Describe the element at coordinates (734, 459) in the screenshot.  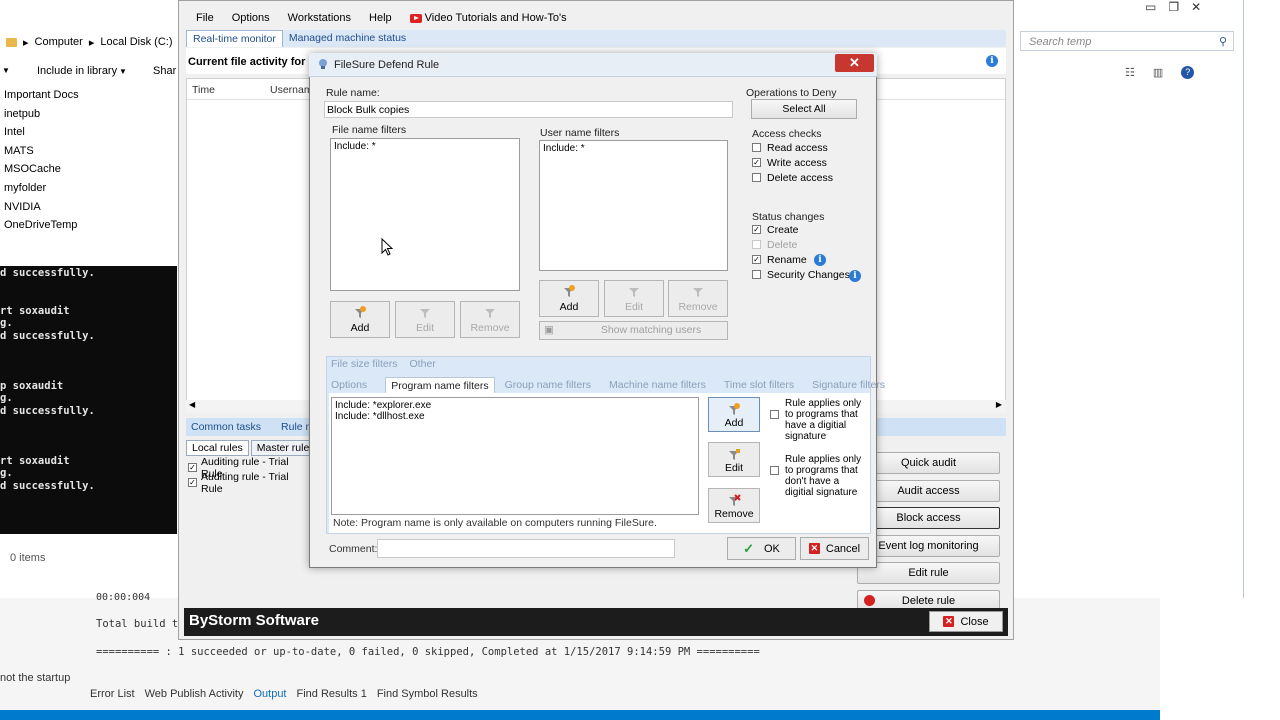
I see `program-filter-edit-button: Edit` at that location.